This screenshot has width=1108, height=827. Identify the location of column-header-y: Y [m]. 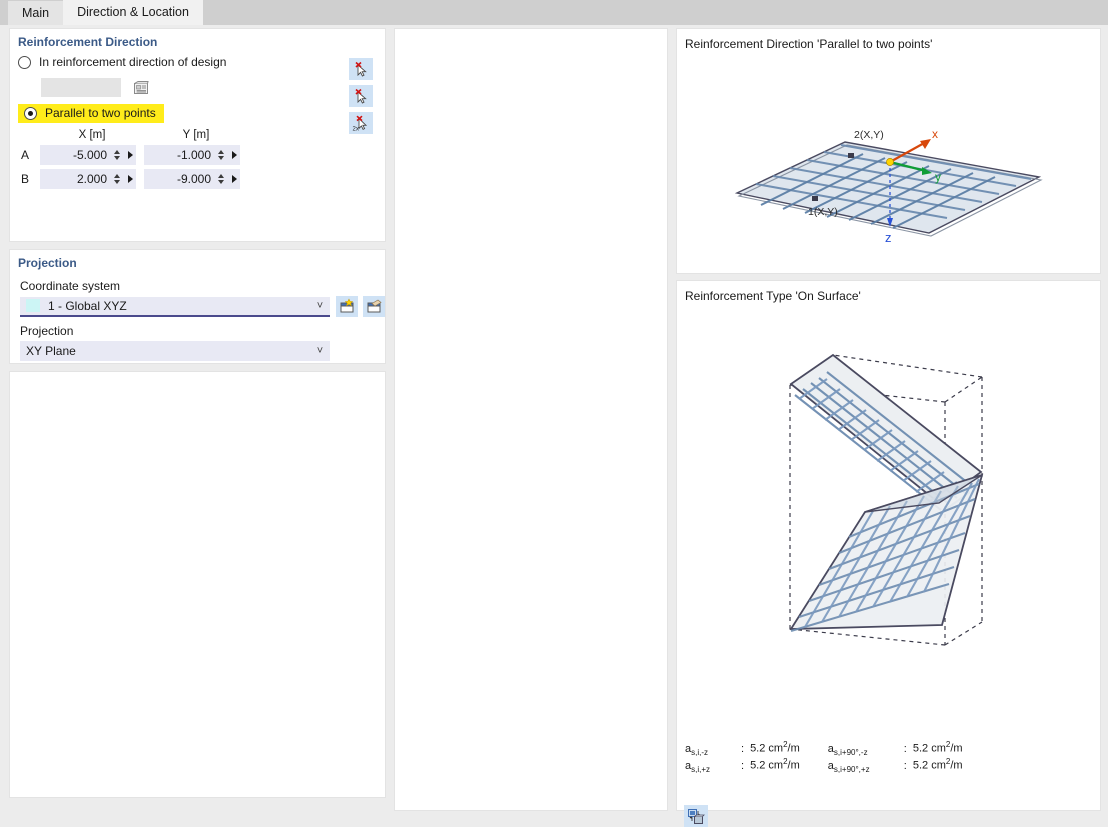
(196, 135).